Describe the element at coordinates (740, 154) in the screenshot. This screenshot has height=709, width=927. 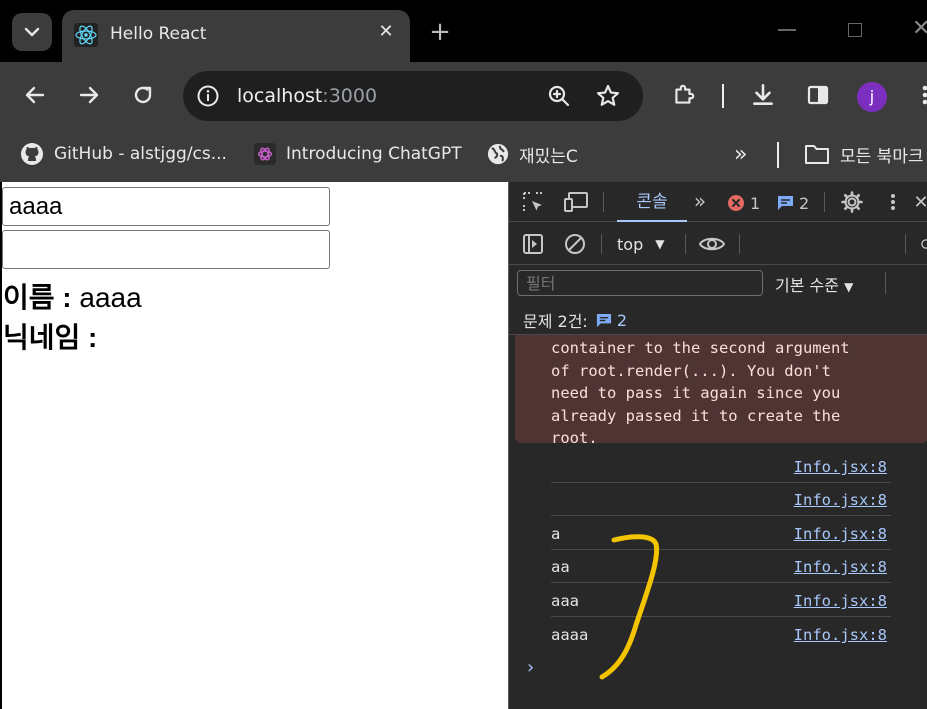
I see `bookmarks-overflow-button: »` at that location.